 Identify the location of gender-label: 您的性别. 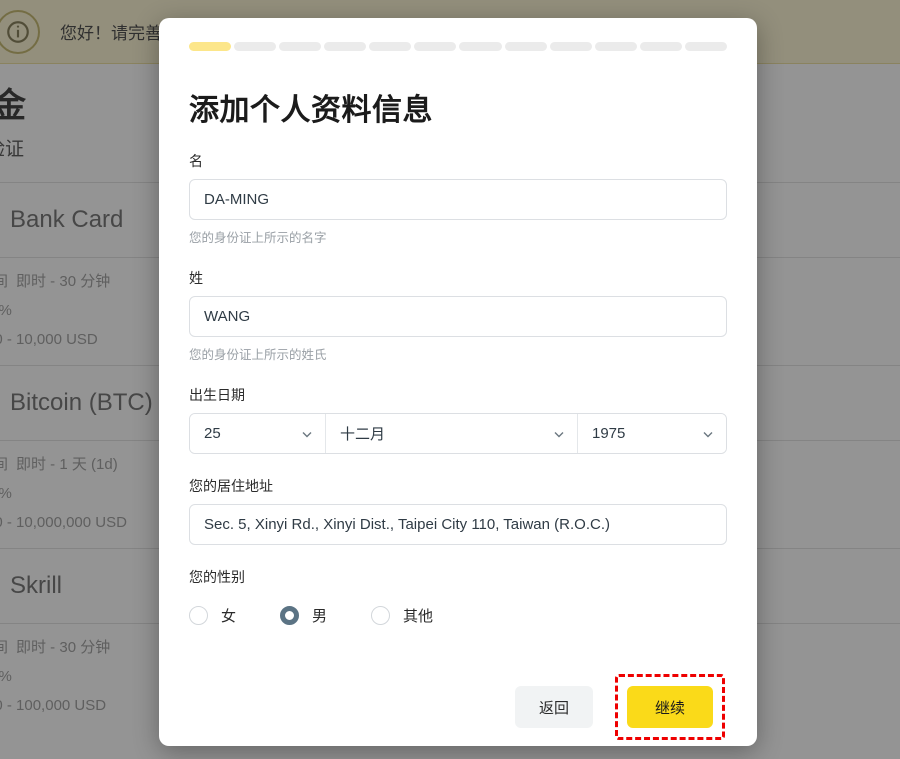
(217, 577).